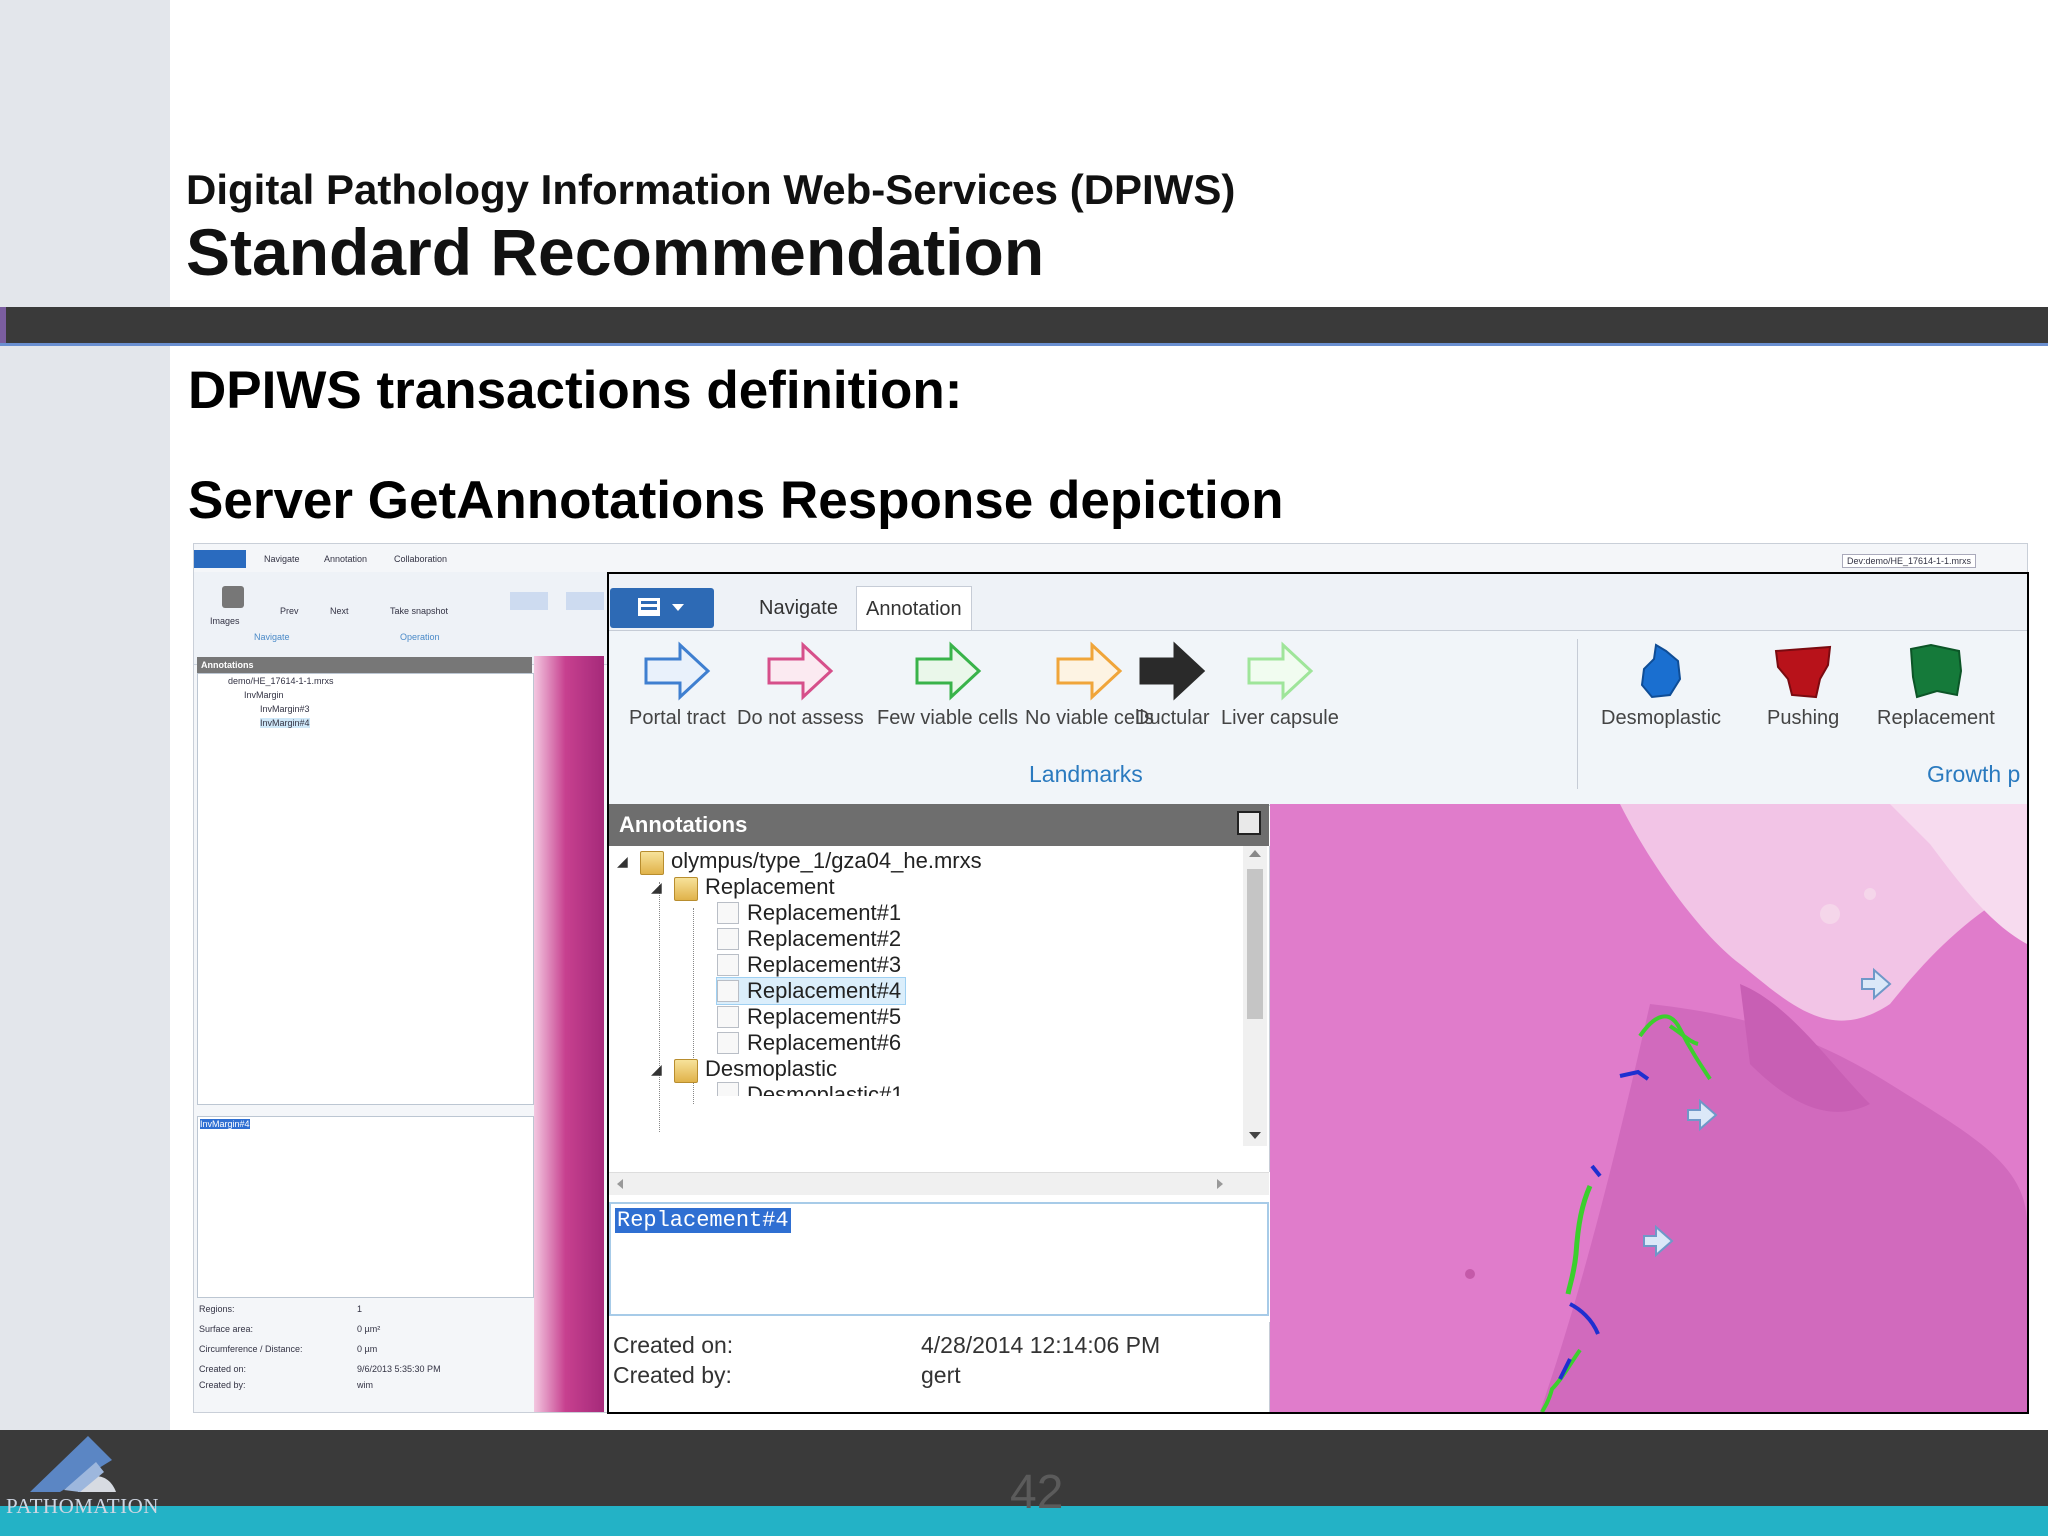  I want to click on bg-tab-collaboration: Collaboration, so click(420, 559).